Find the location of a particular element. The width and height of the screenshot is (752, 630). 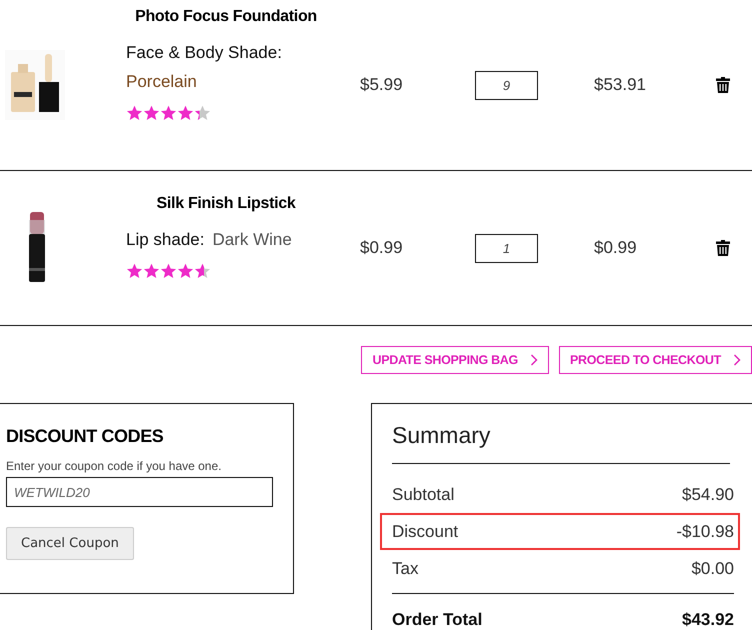

hint-text: Enter your coupon code if you have one. is located at coordinates (114, 466).